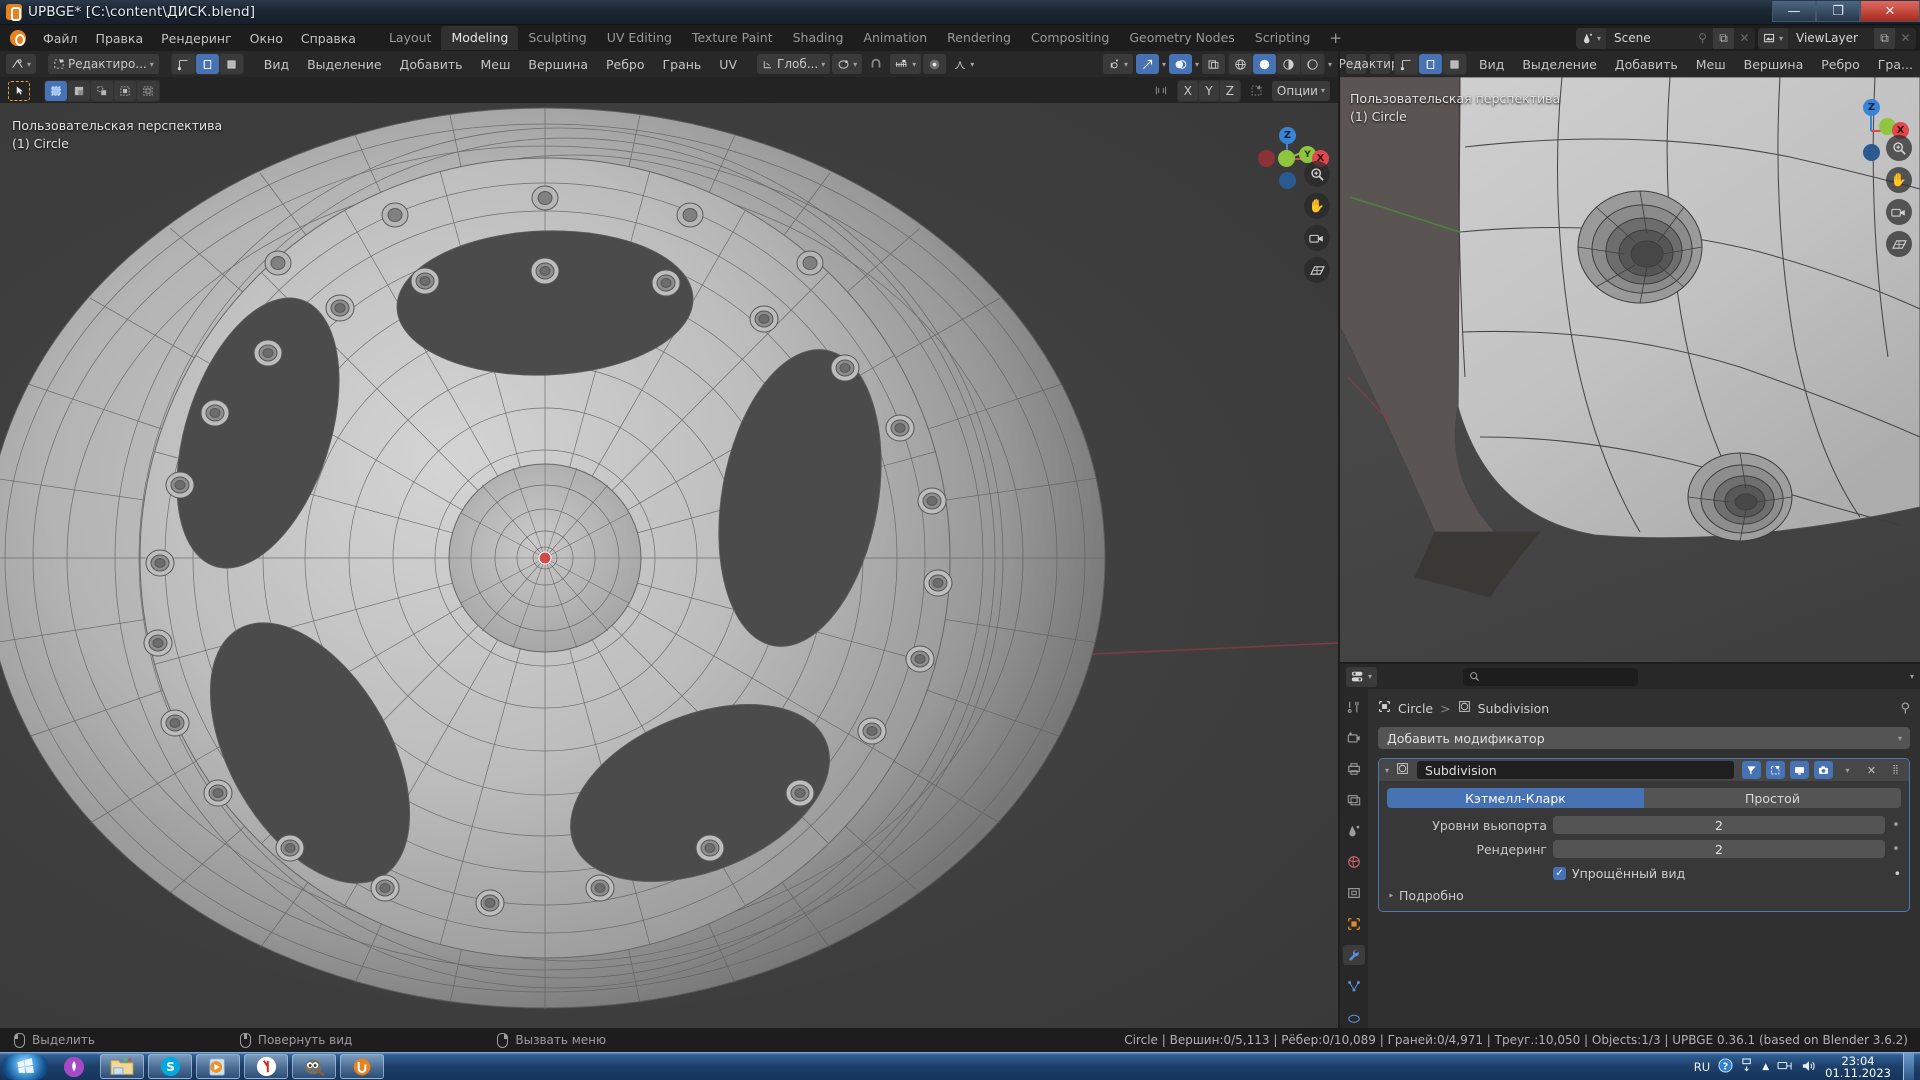 Image resolution: width=1920 pixels, height=1080 pixels. I want to click on upbge-icon, so click(362, 1066).